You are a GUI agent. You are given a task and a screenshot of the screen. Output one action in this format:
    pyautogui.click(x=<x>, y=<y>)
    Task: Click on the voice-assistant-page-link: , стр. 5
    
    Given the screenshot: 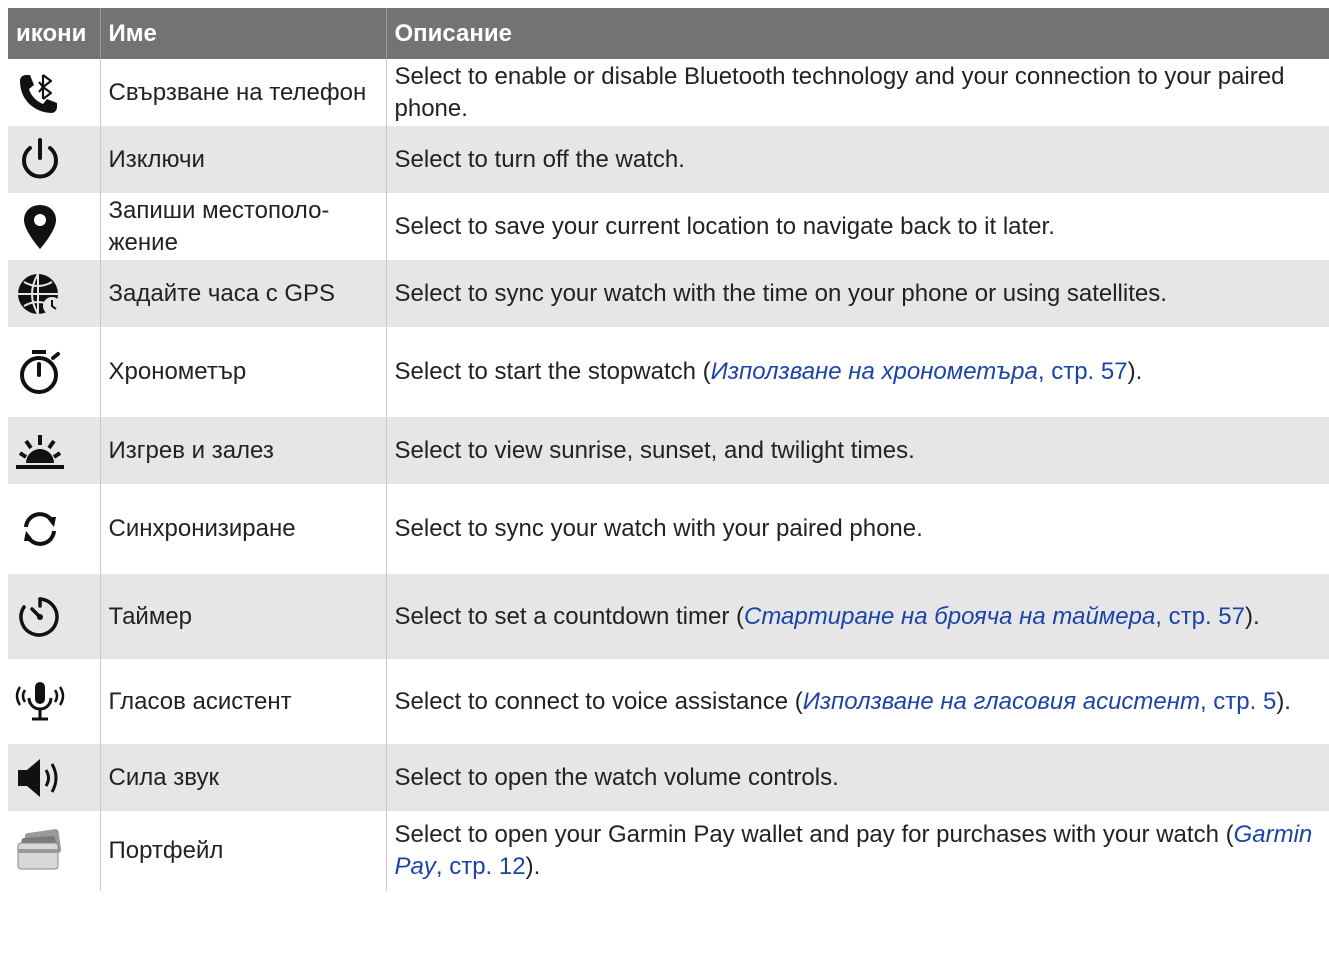 What is the action you would take?
    pyautogui.click(x=1238, y=701)
    